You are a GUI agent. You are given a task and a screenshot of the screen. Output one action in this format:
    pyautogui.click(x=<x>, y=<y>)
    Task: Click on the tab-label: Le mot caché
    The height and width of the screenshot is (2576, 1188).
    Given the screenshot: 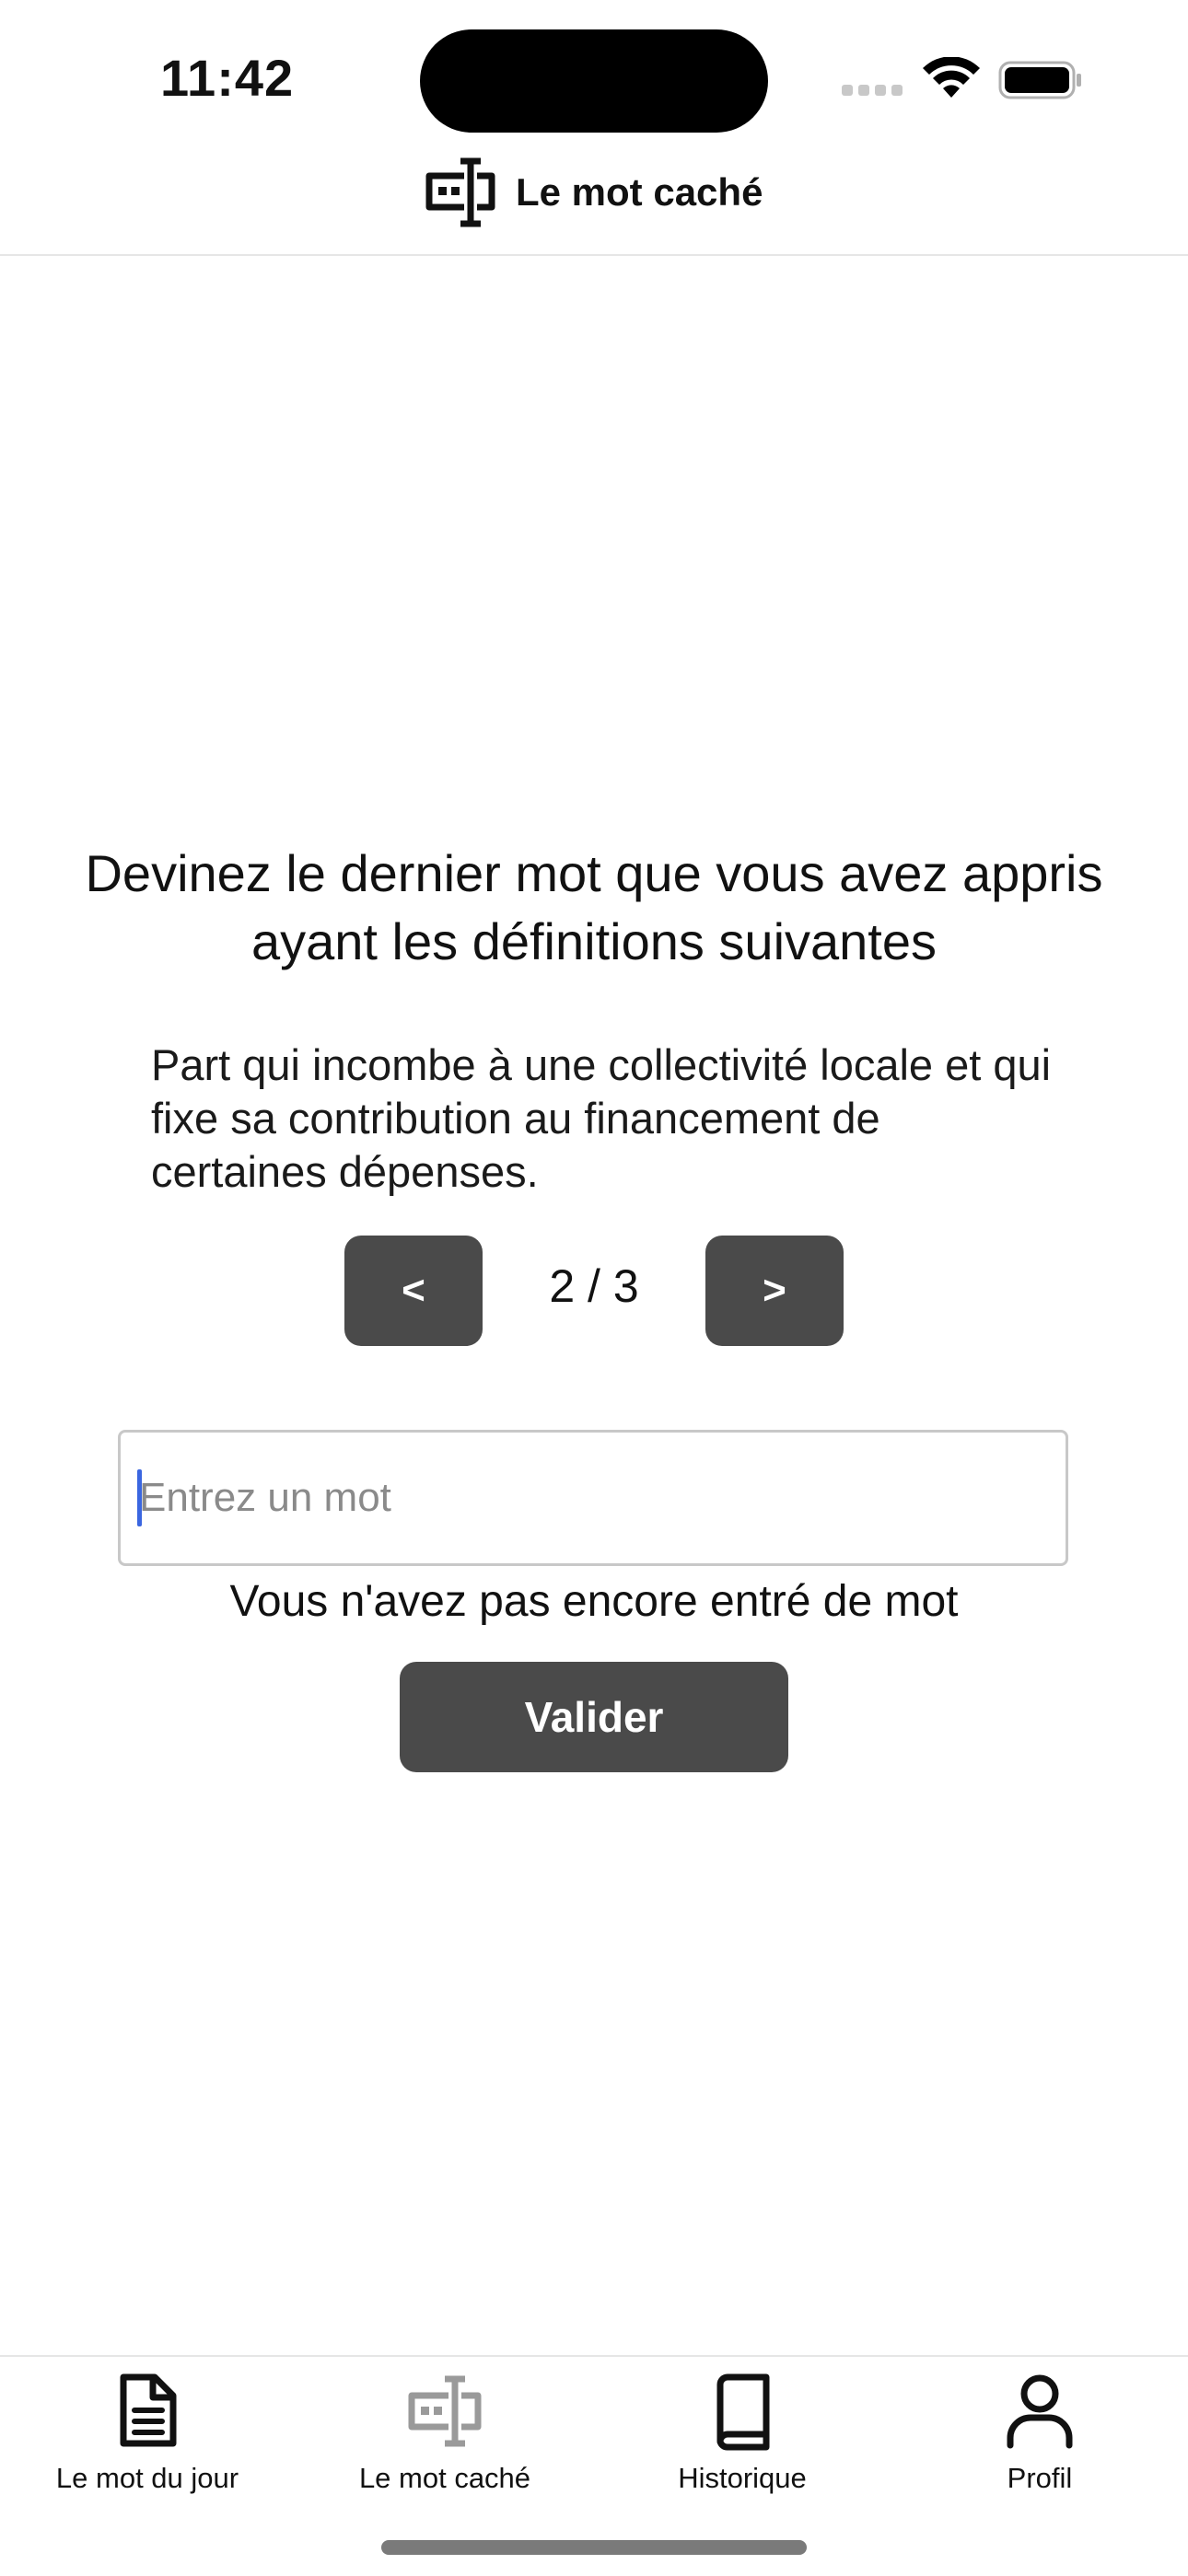 What is the action you would take?
    pyautogui.click(x=444, y=2478)
    